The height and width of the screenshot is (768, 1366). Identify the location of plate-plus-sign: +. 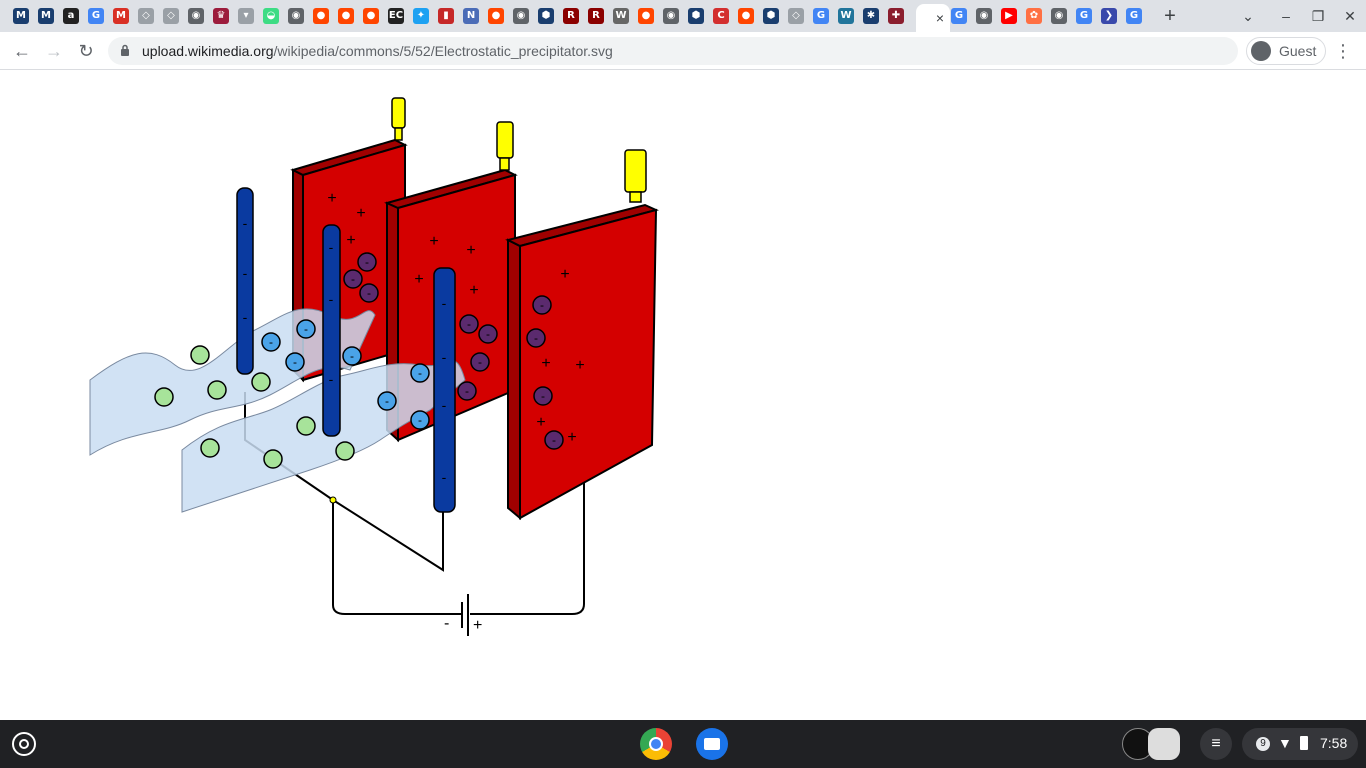
(545, 363).